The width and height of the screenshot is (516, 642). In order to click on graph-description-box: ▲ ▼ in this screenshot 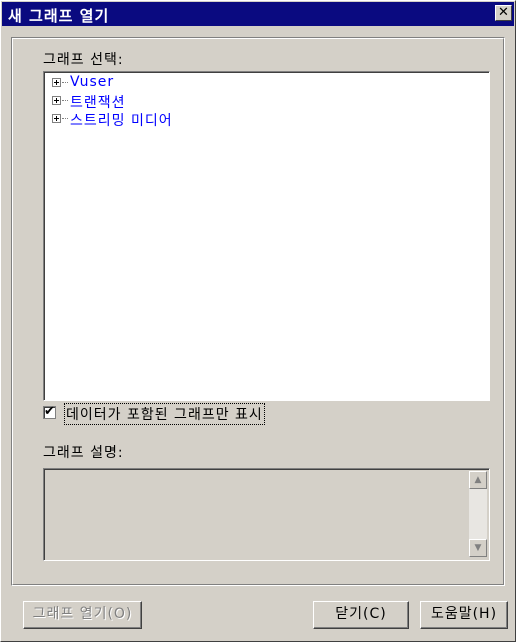, I will do `click(266, 514)`.